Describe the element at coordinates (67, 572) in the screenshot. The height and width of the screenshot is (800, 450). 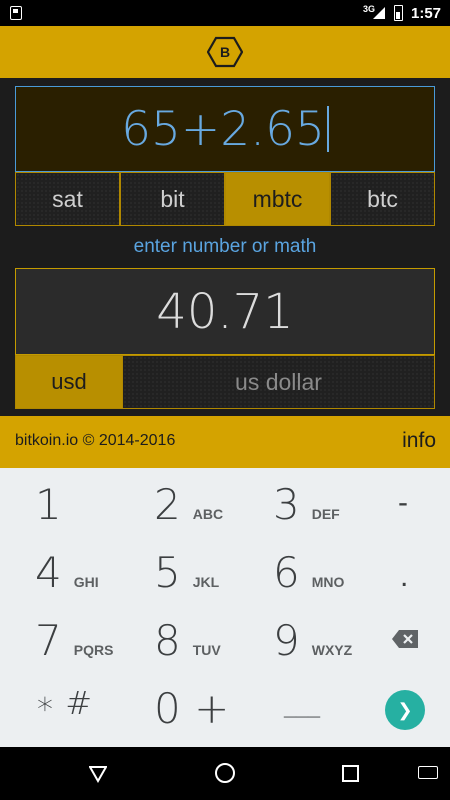
I see `key-4: 4 GHI` at that location.